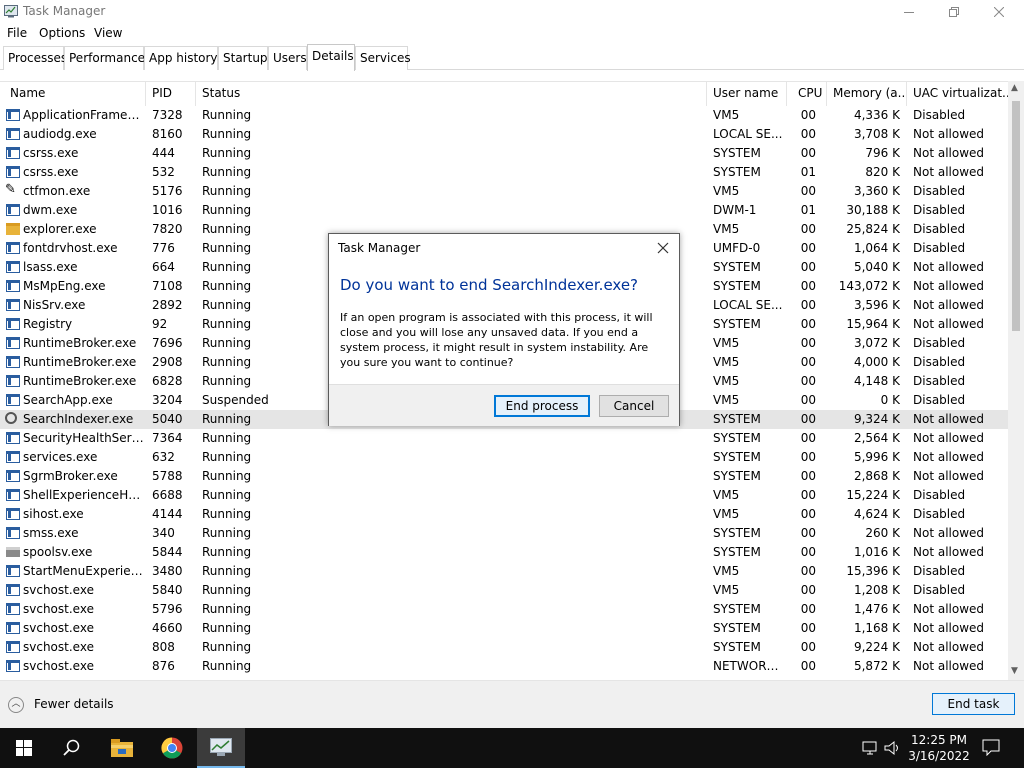  What do you see at coordinates (542, 406) in the screenshot?
I see `end-process-button: End process` at bounding box center [542, 406].